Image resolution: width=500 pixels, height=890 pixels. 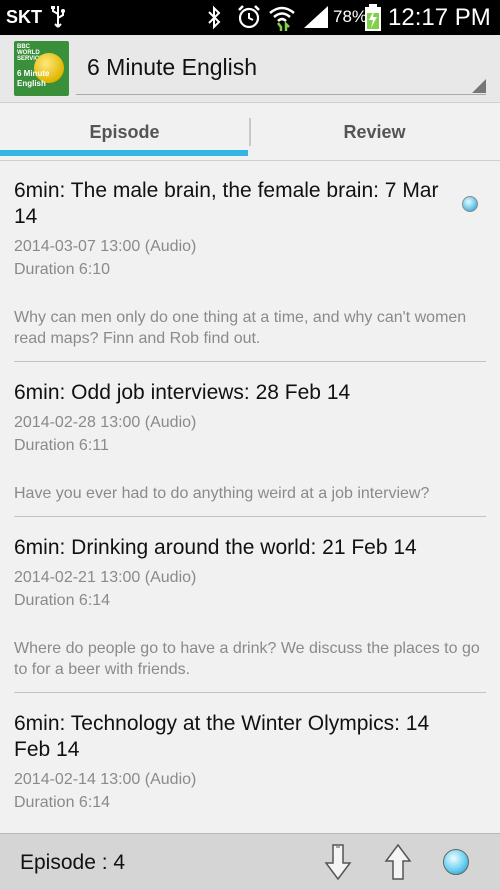 I want to click on tab-divider, so click(x=250, y=132).